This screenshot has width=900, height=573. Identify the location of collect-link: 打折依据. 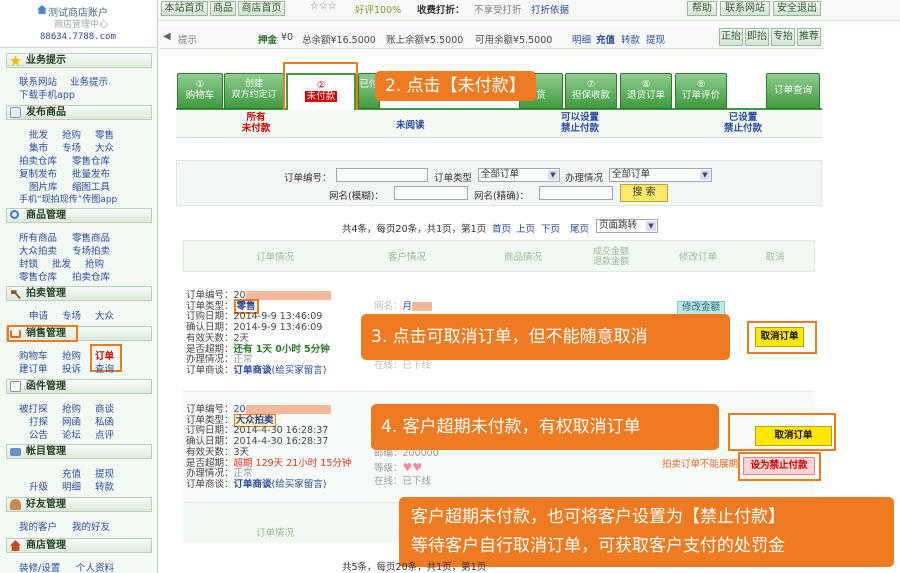
(550, 9).